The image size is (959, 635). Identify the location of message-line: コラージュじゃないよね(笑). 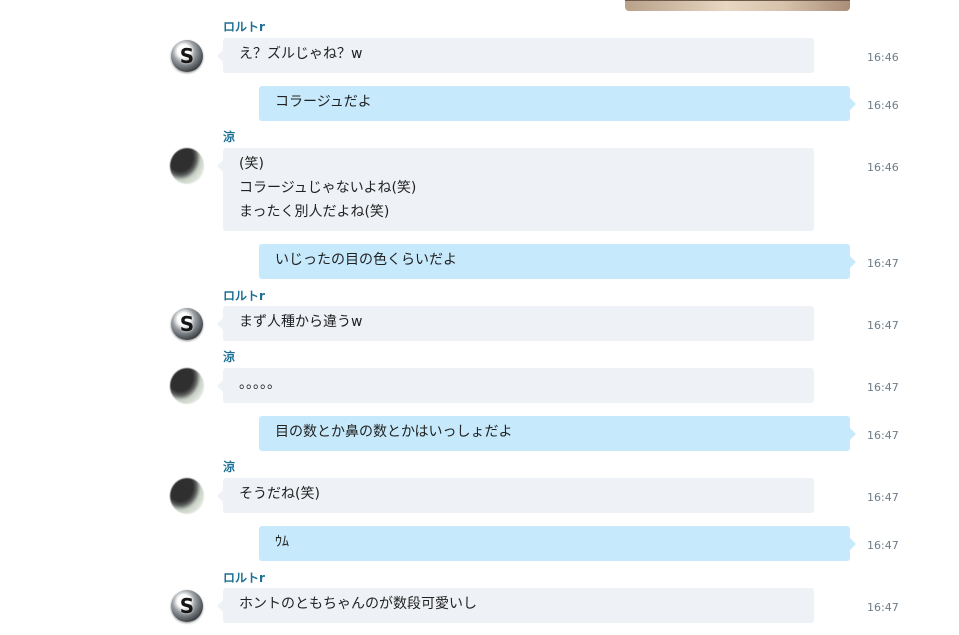
(328, 188).